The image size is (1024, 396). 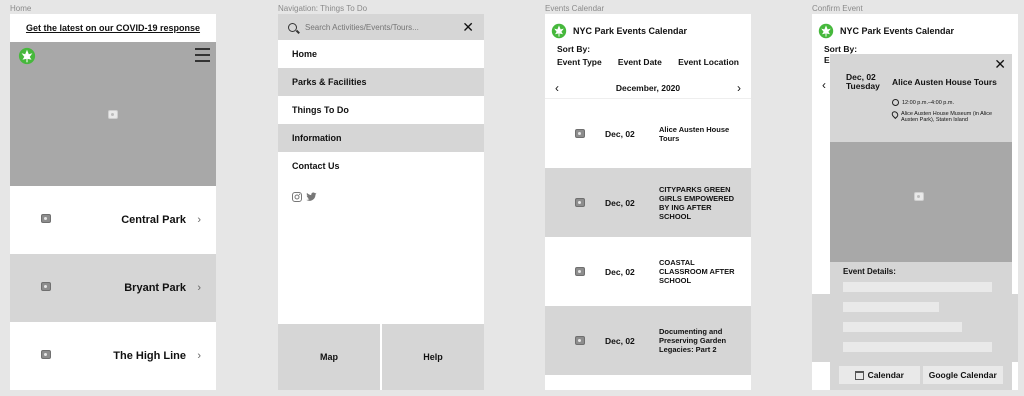 I want to click on park-name: Bryant Park, so click(x=155, y=288).